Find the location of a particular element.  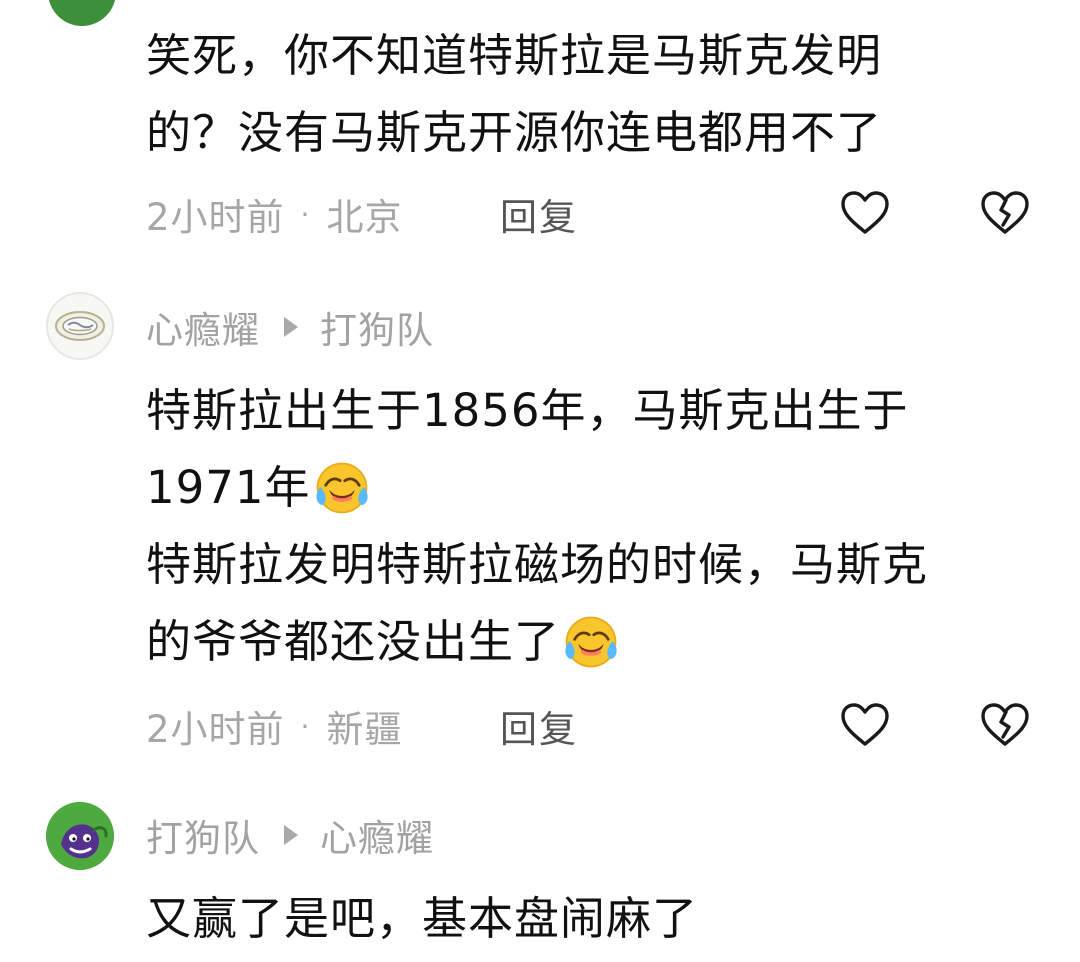

comment-meta: 2小时前 · 新疆 is located at coordinates (274, 726).